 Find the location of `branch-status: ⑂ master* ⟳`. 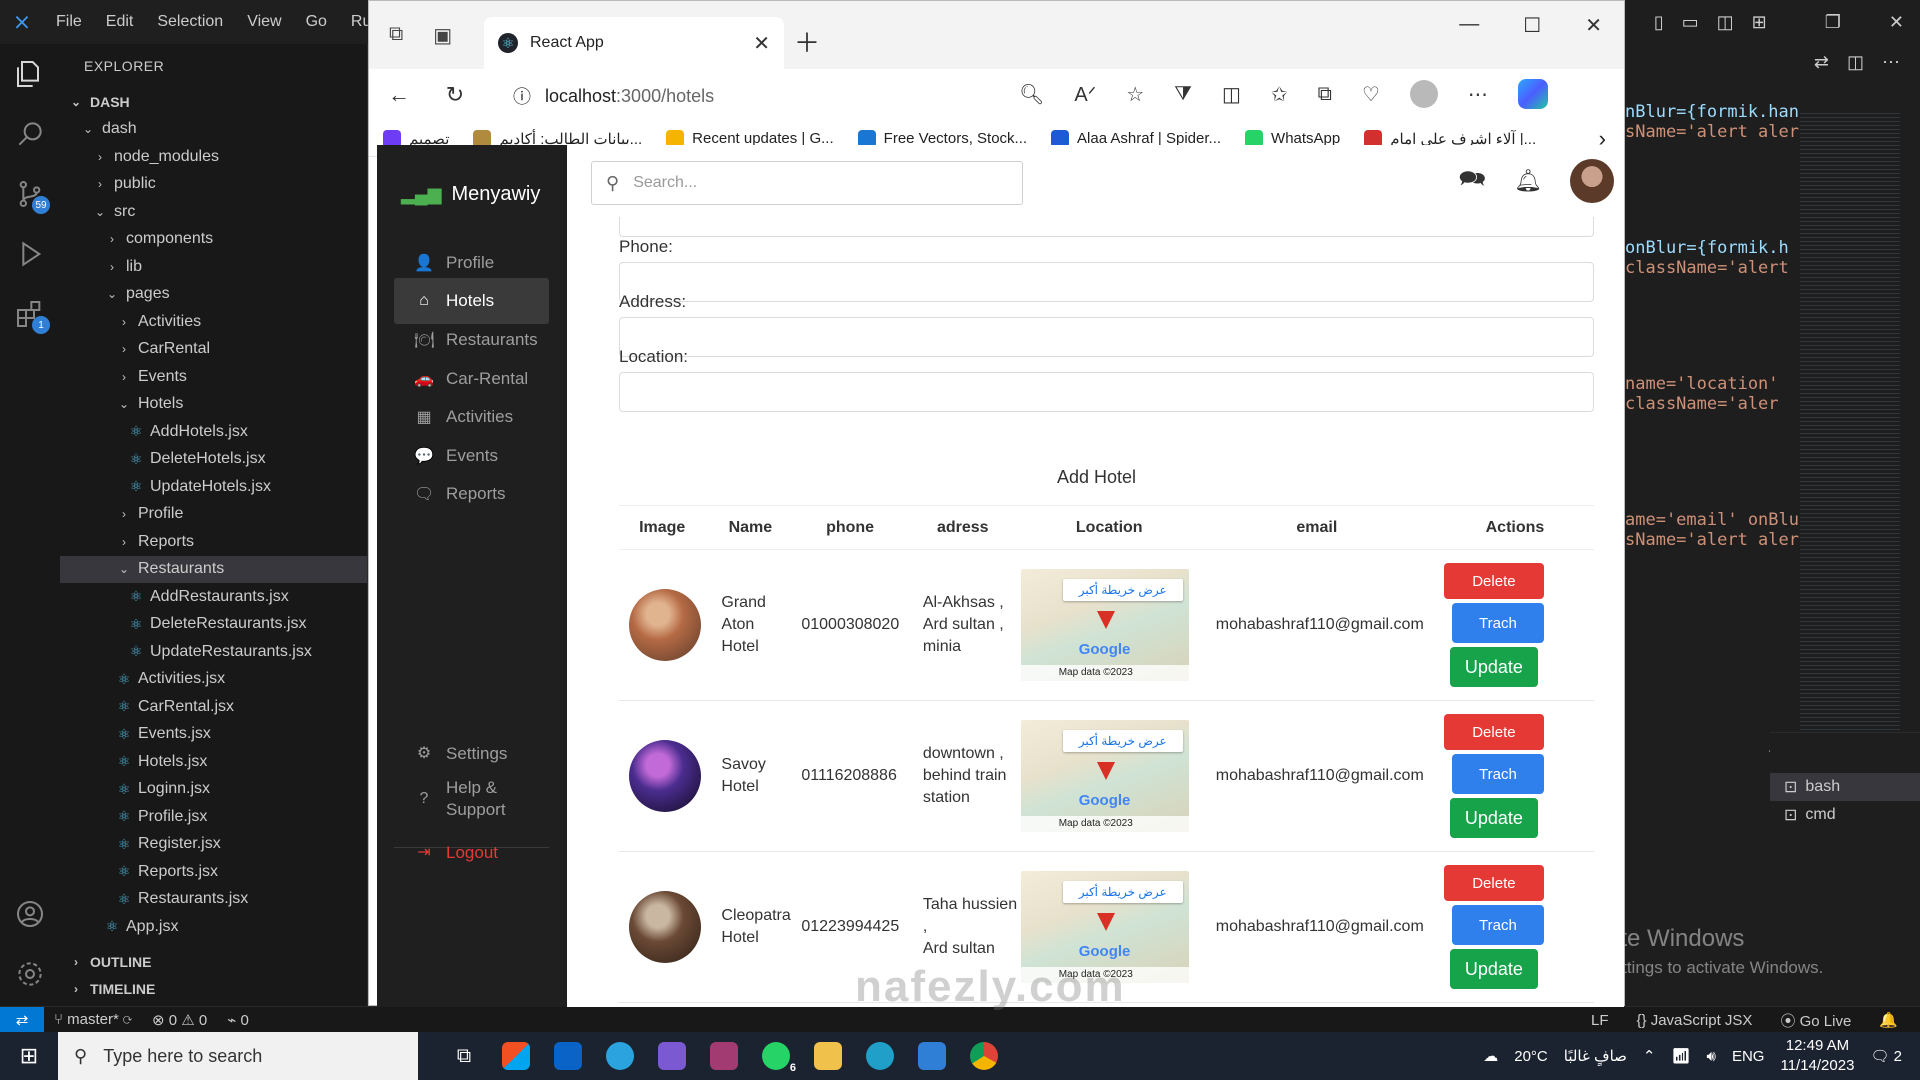

branch-status: ⑂ master* ⟳ is located at coordinates (93, 1019).